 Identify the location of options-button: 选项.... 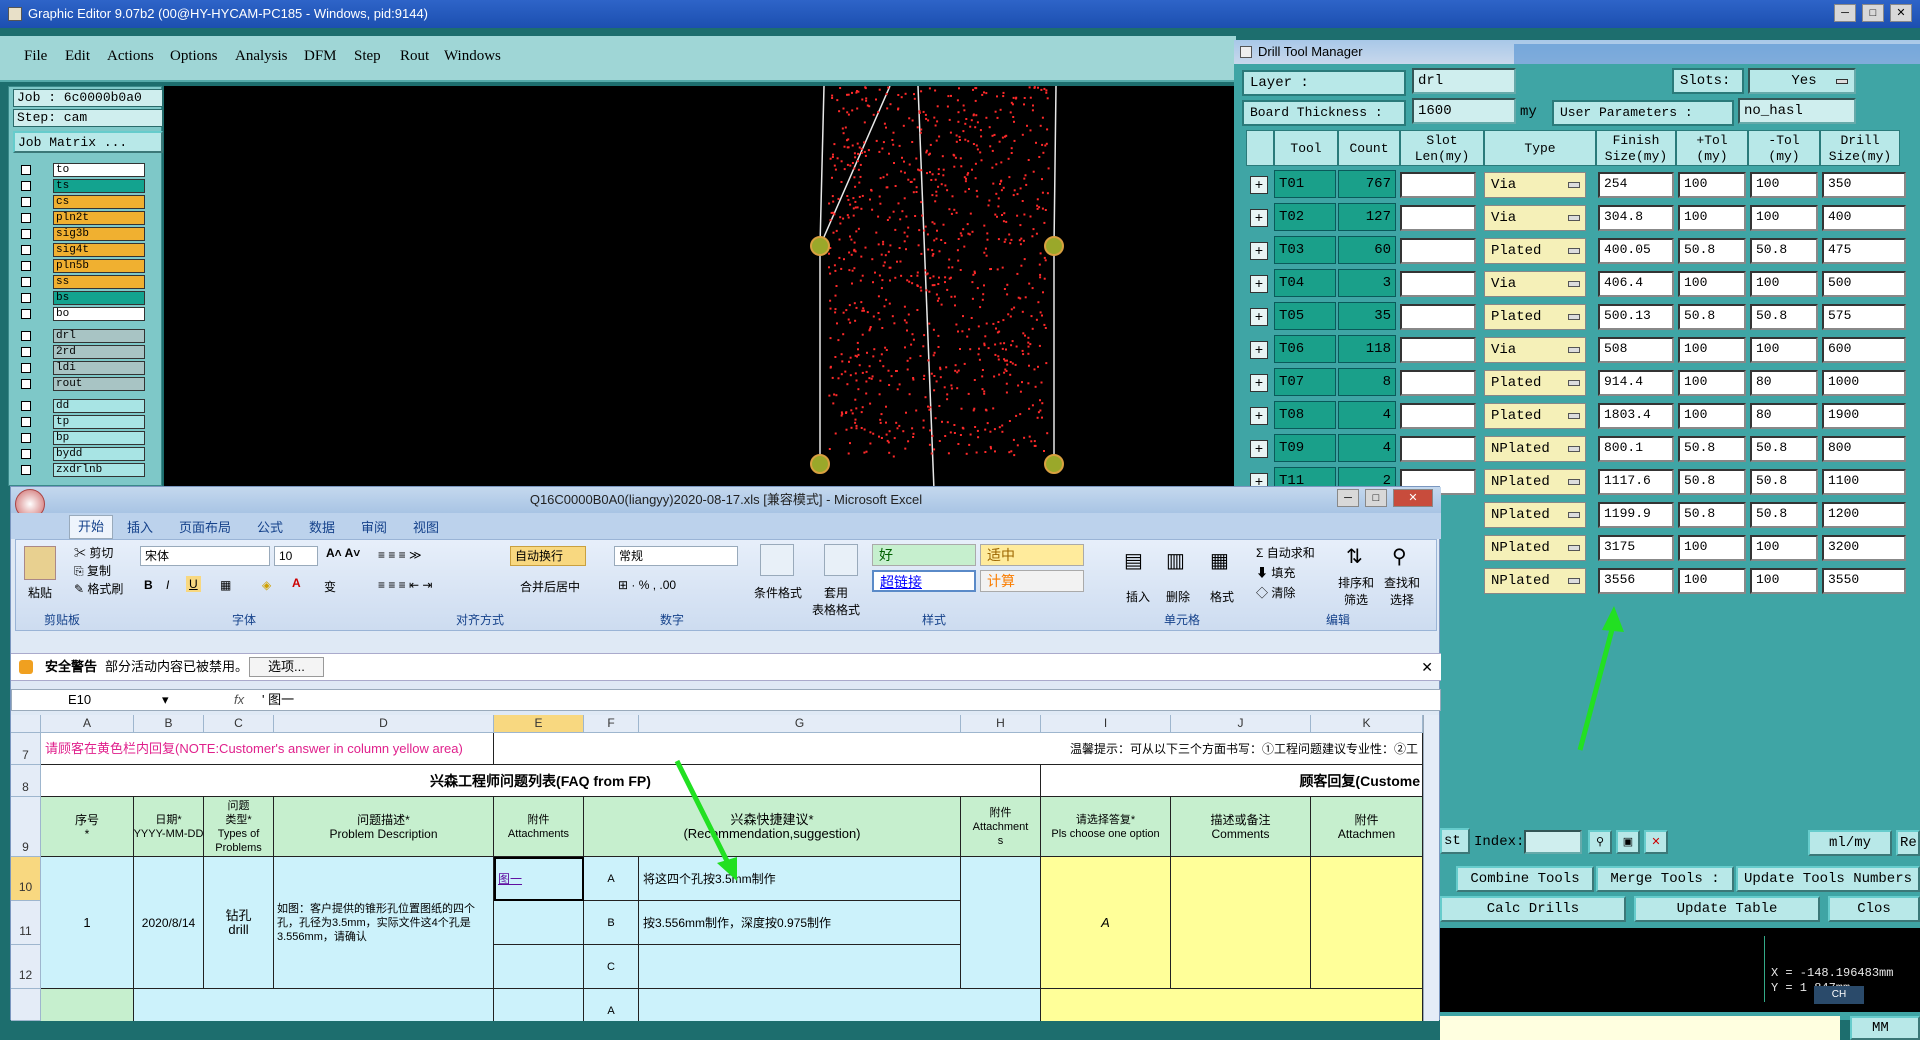
(286, 667).